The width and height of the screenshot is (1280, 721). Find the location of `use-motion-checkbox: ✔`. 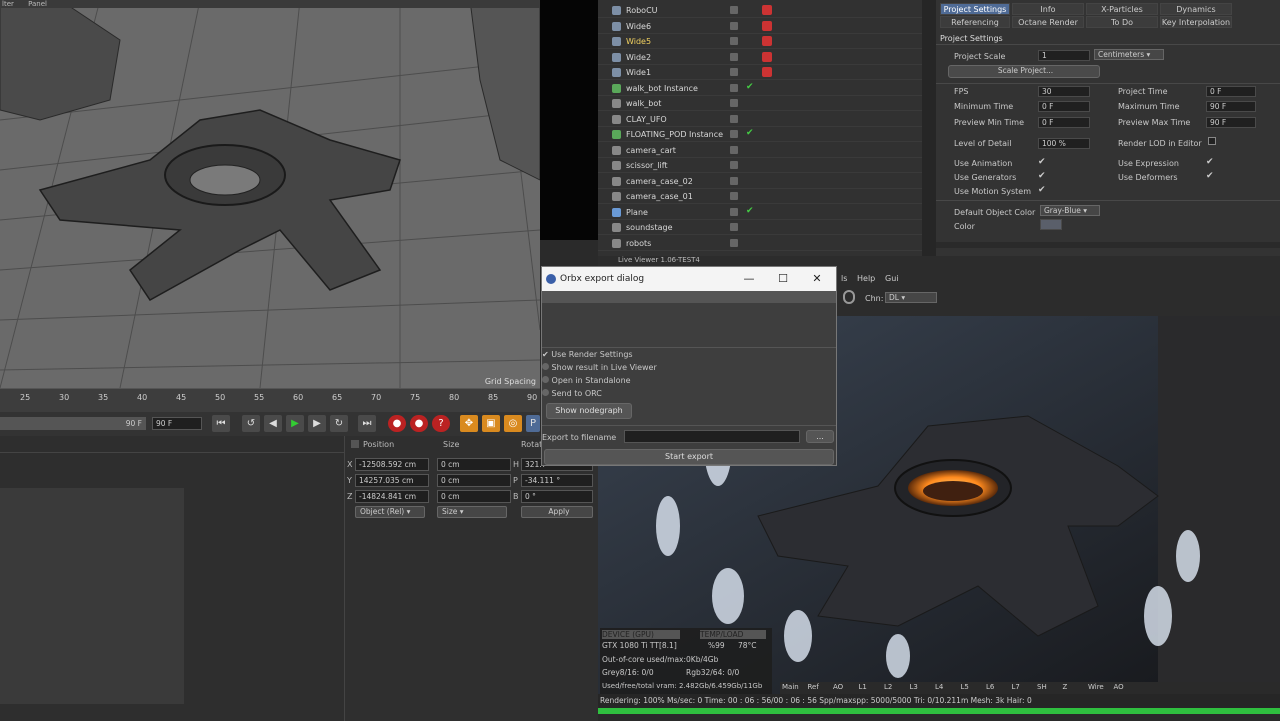

use-motion-checkbox: ✔ is located at coordinates (1042, 190).